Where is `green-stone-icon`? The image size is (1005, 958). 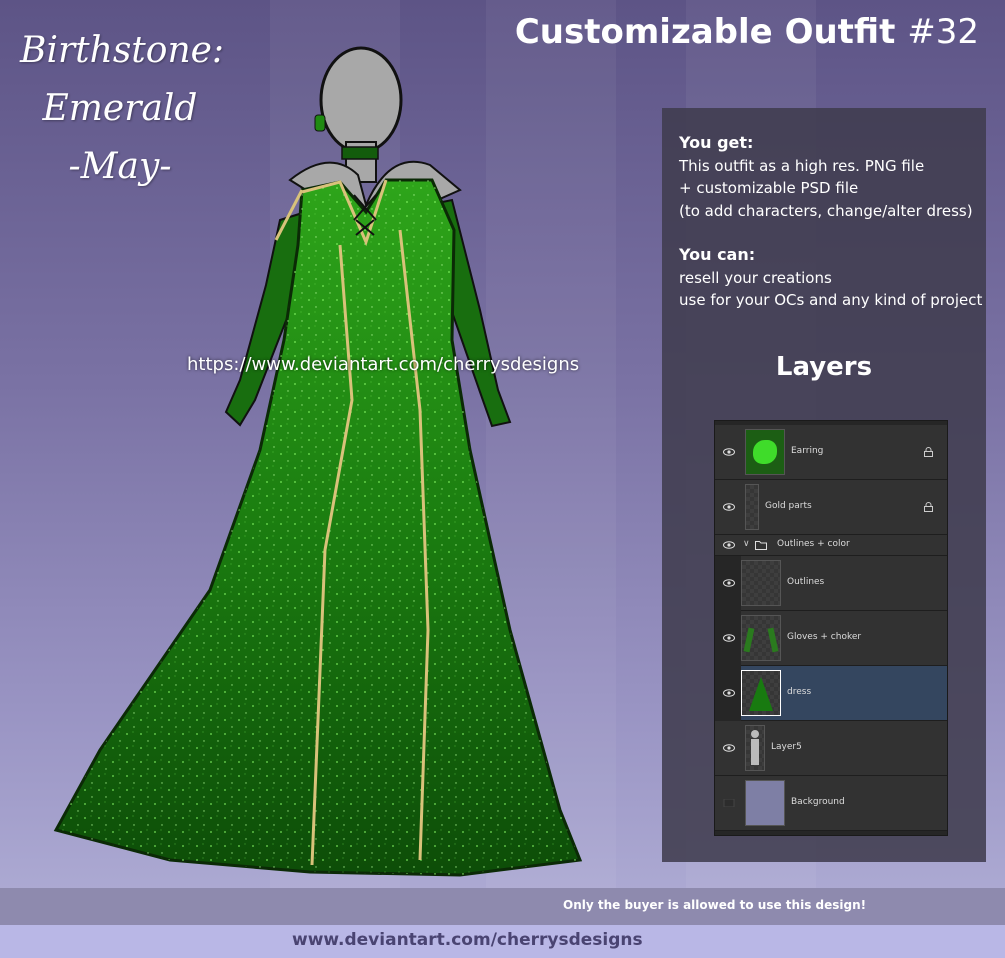 green-stone-icon is located at coordinates (765, 452).